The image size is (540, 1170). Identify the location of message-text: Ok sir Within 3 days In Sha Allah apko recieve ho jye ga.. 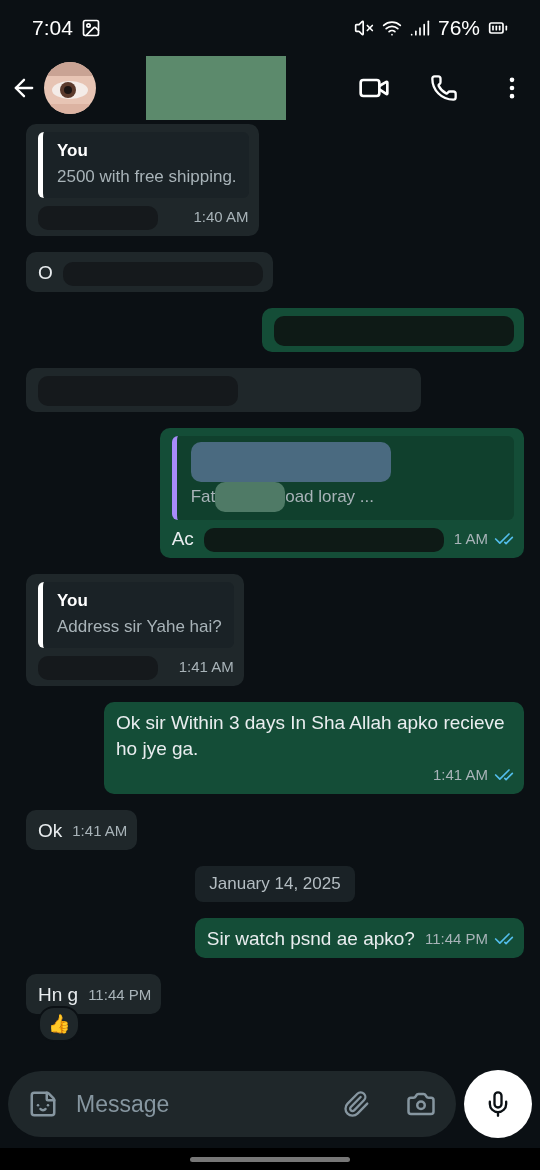
(311, 736).